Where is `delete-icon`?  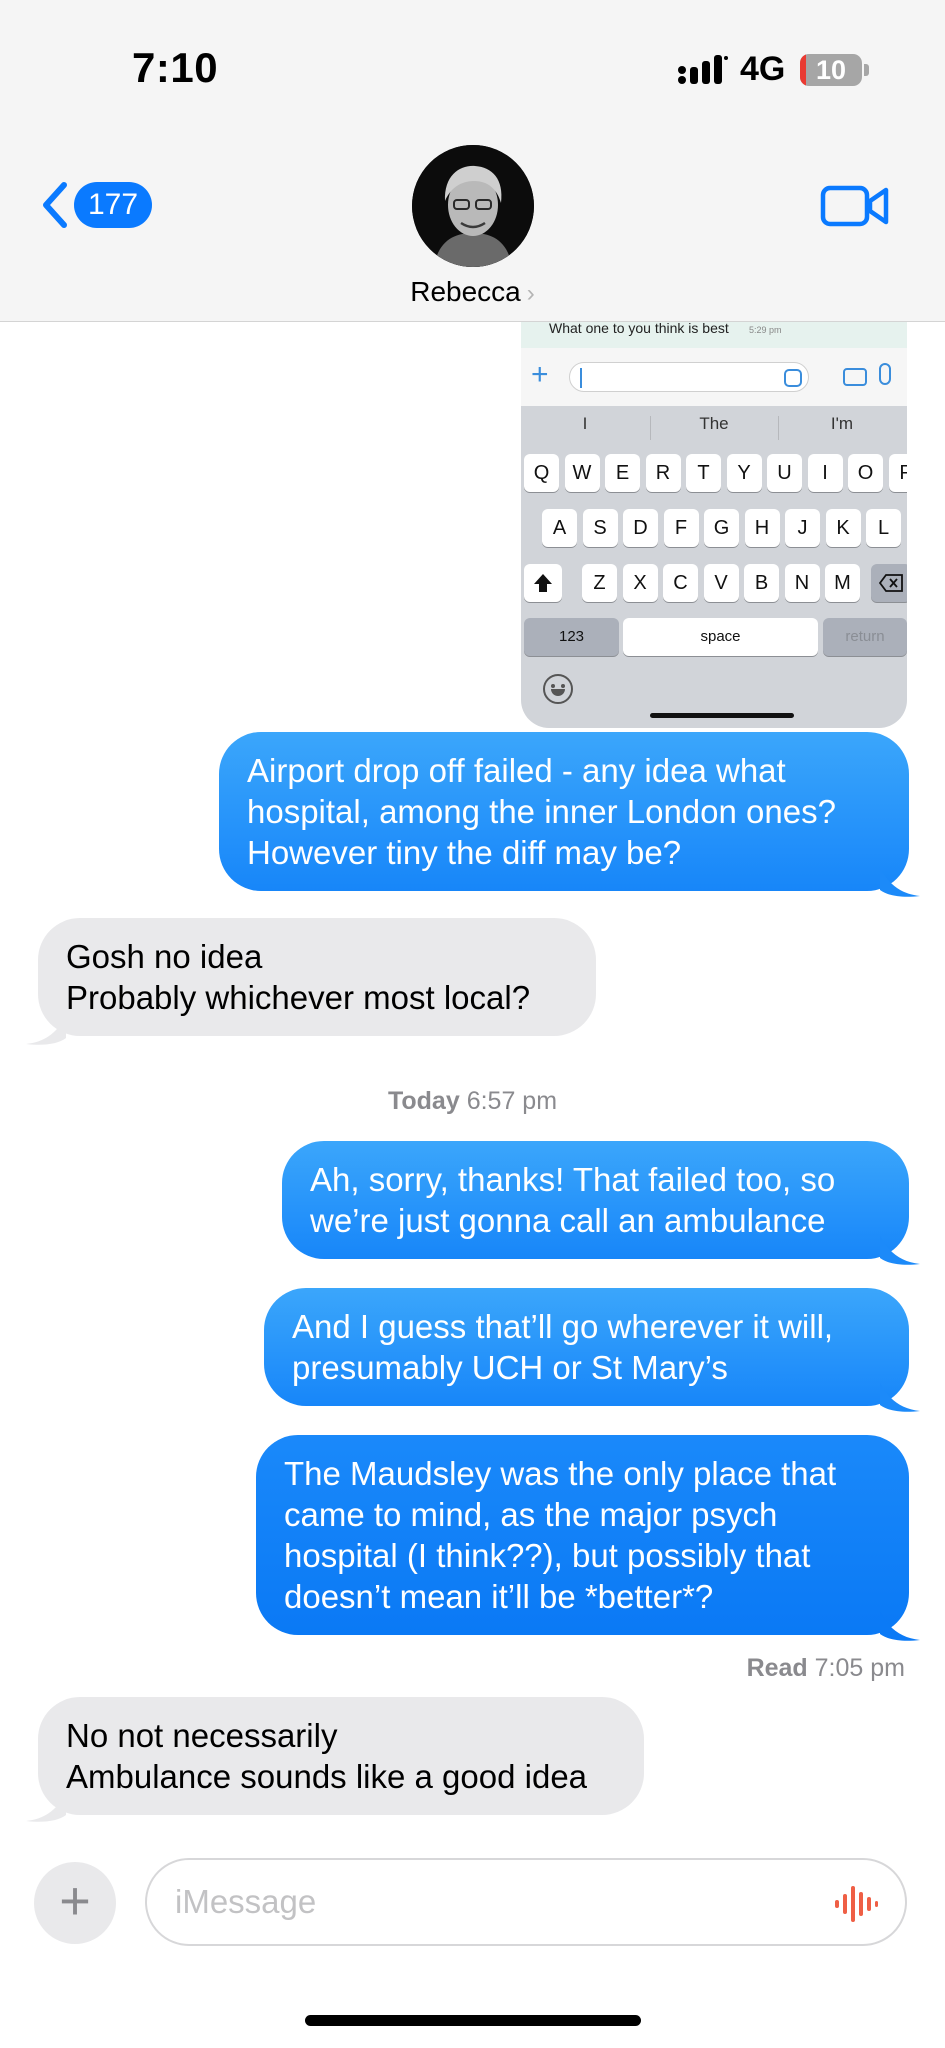 delete-icon is located at coordinates (890, 583).